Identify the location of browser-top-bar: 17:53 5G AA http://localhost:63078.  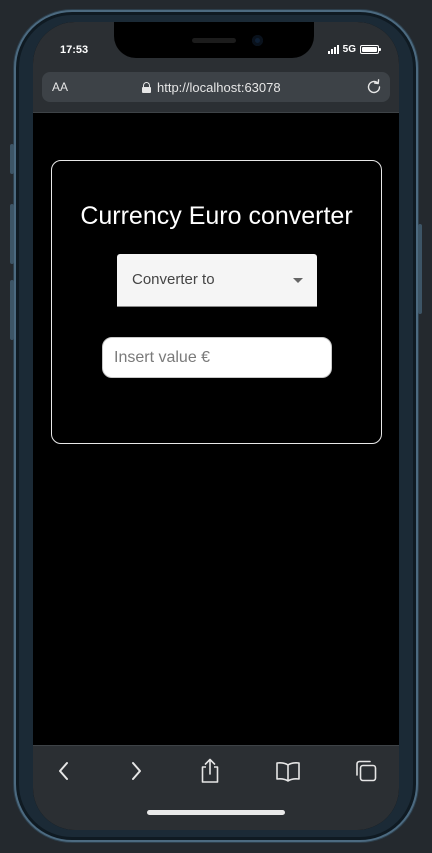
(216, 67).